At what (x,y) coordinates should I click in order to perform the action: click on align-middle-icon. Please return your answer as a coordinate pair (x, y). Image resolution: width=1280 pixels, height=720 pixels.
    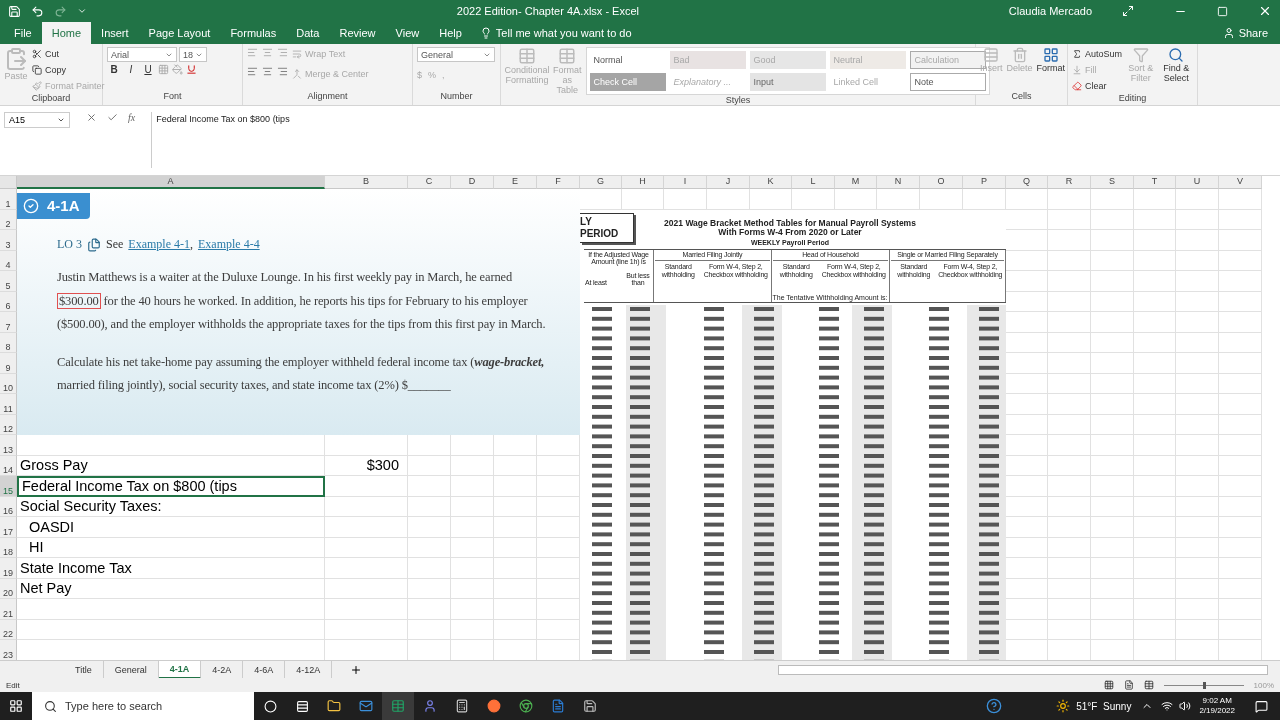
    Looking at the image, I should click on (267, 52).